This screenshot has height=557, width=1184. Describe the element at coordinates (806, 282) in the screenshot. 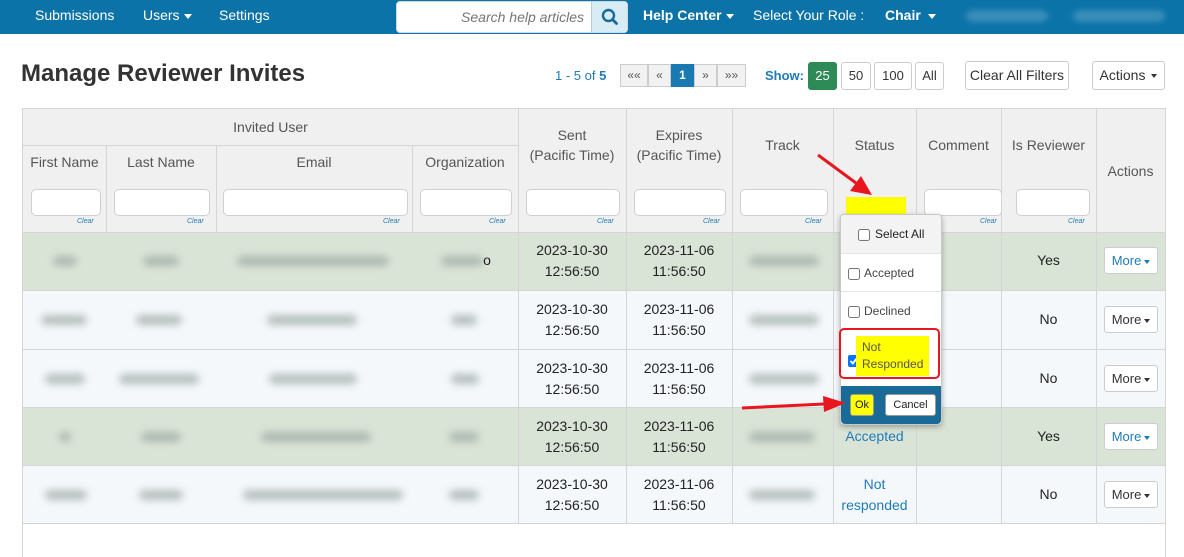

I see `annotation-arrows` at that location.